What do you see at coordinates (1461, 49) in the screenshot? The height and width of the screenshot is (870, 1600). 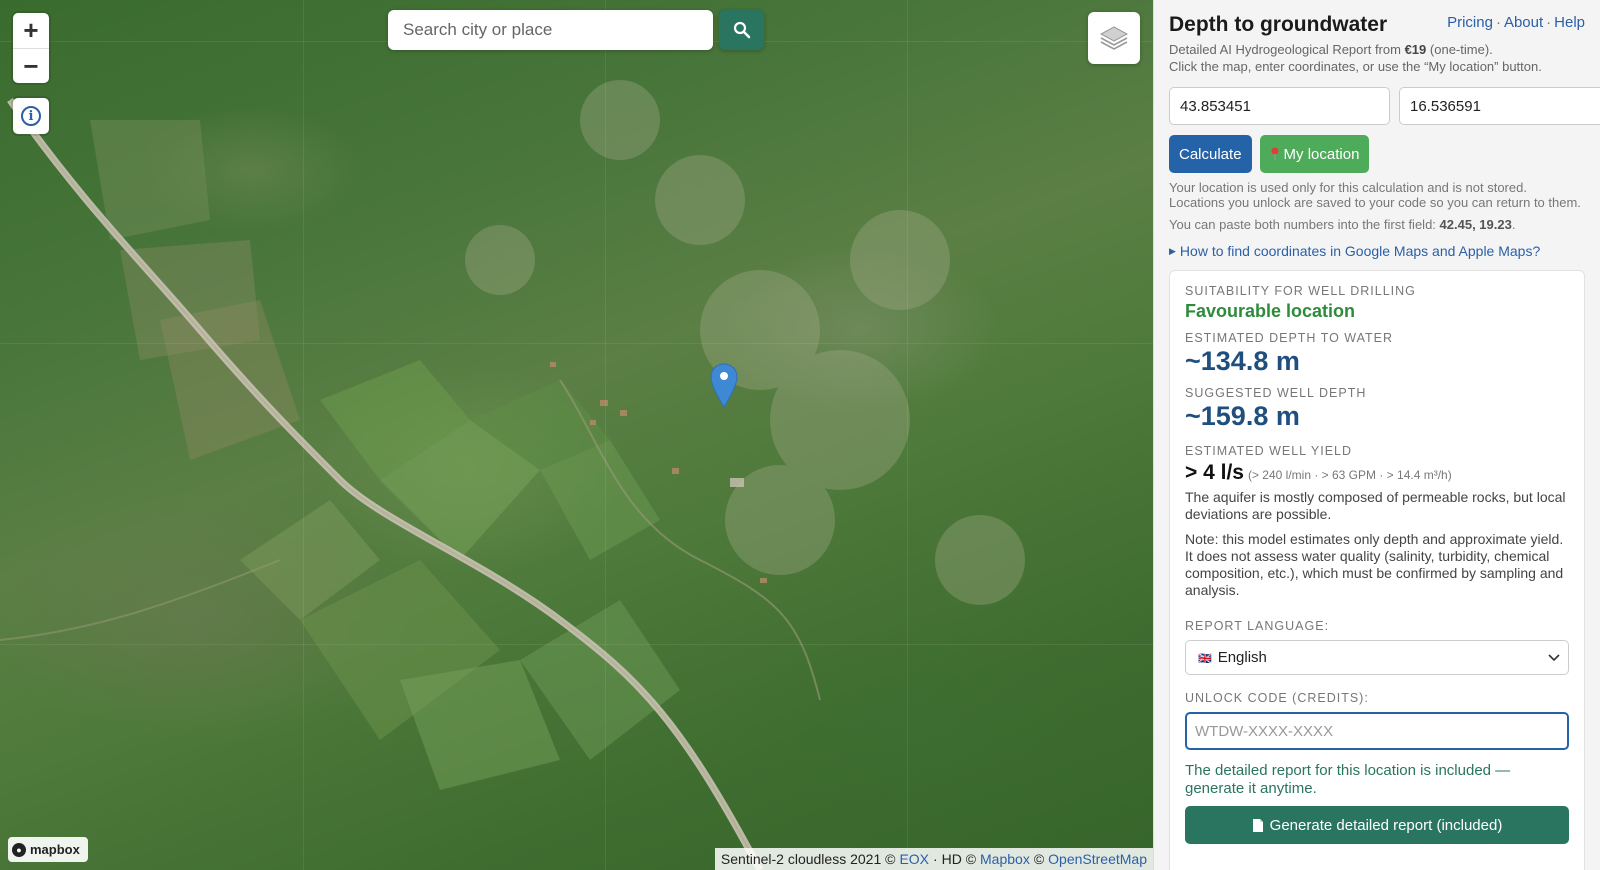 I see `intro-suffix: (one-time).` at bounding box center [1461, 49].